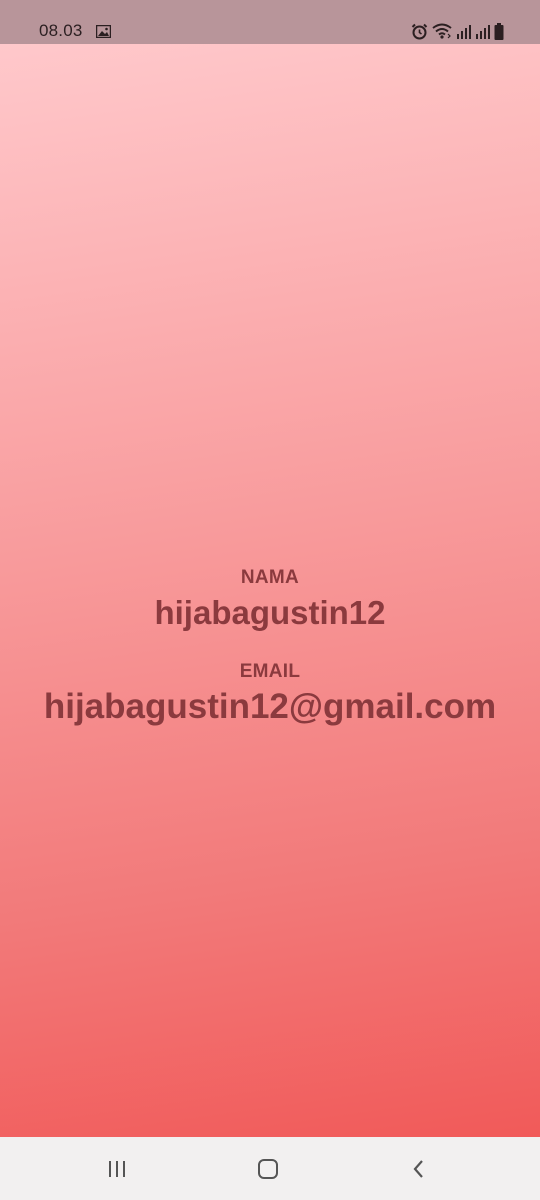 Image resolution: width=540 pixels, height=1200 pixels. I want to click on name-label: NAMA, so click(270, 577).